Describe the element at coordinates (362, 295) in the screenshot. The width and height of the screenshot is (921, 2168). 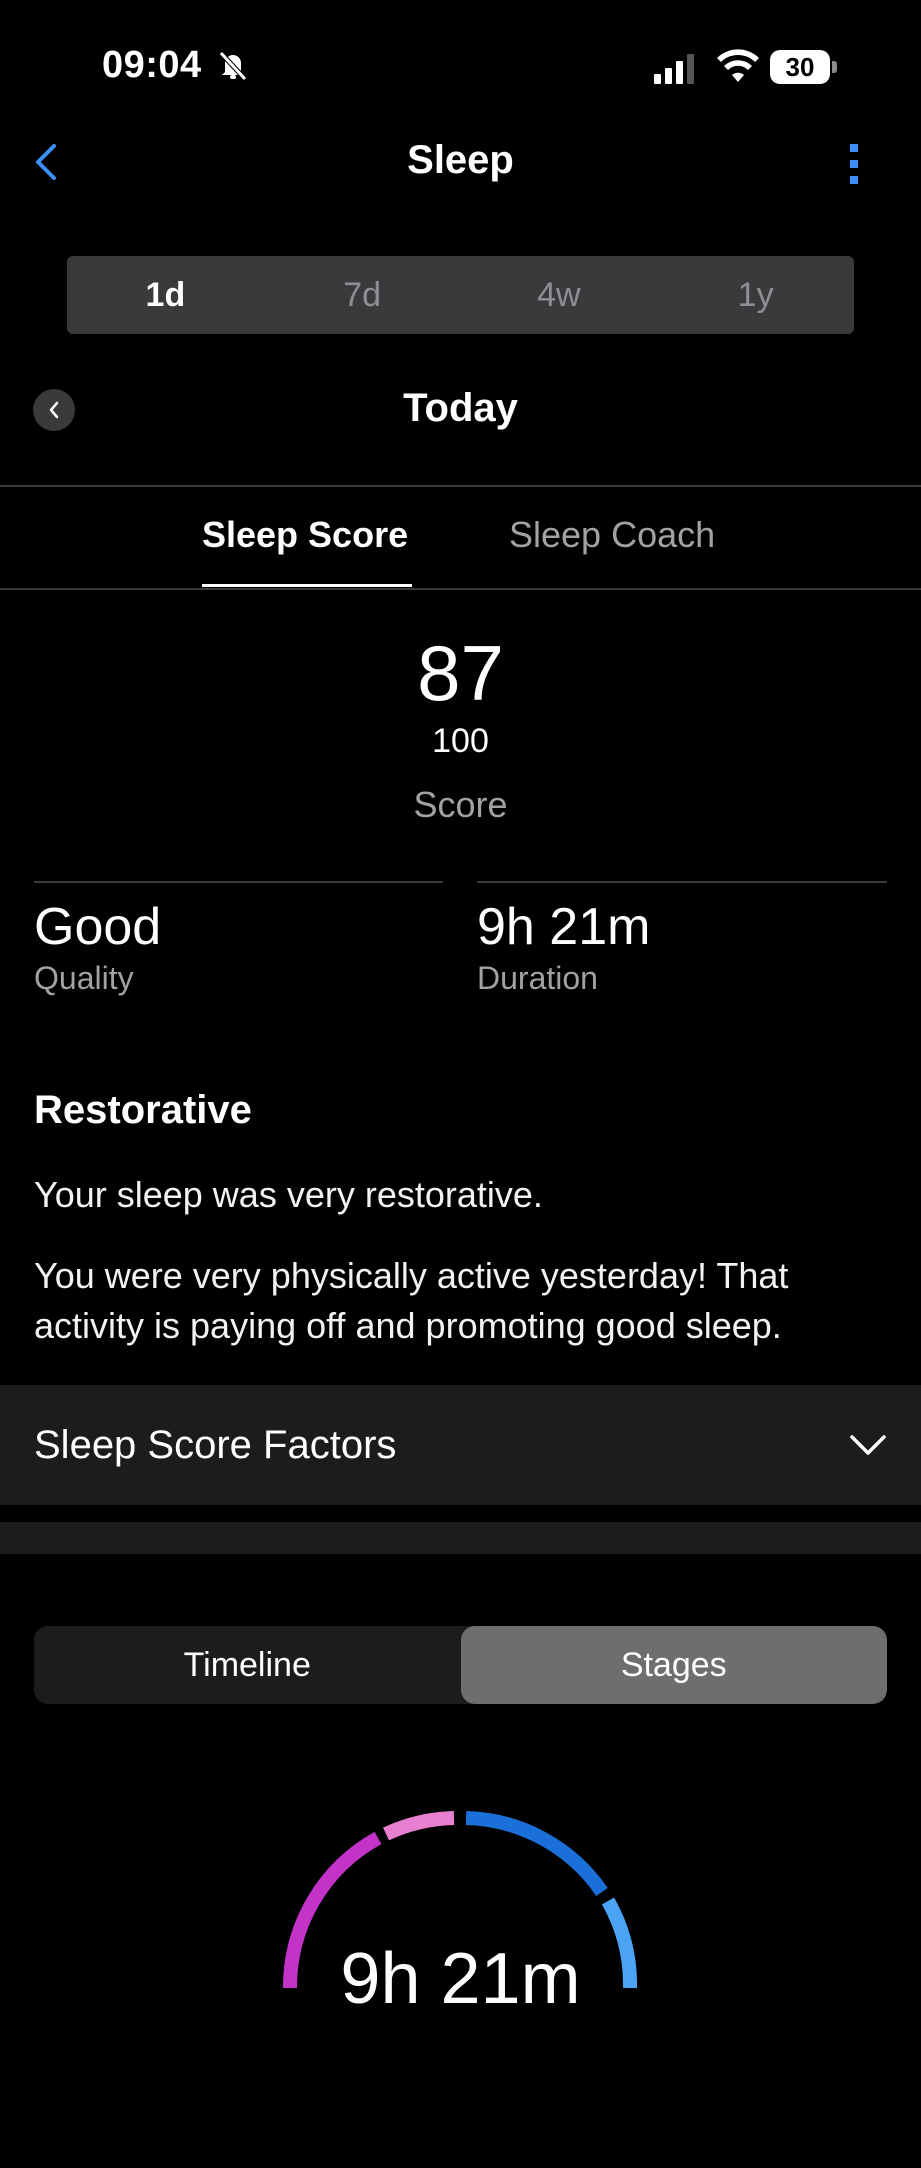
I see `period-7d: 7d` at that location.